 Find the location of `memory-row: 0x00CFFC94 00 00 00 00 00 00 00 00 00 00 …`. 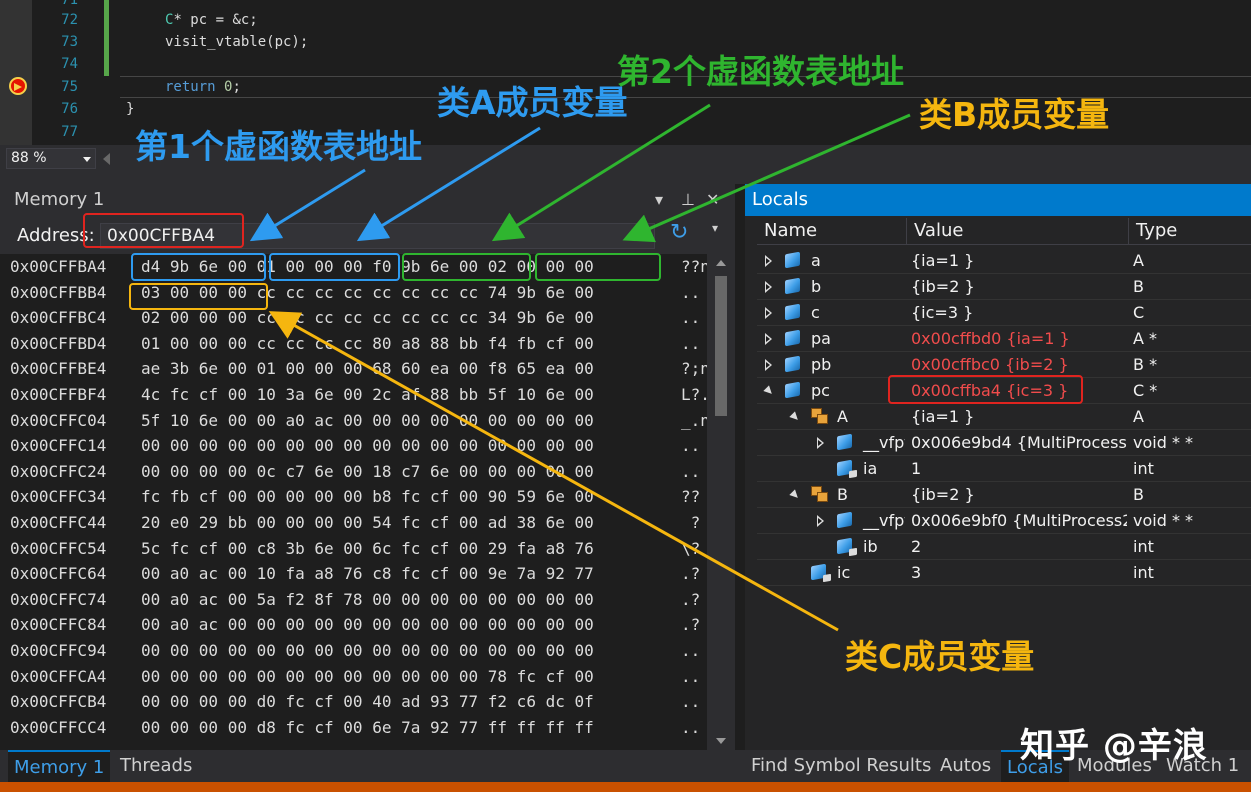

memory-row: 0x00CFFC94 00 00 00 00 00 00 00 00 00 00 … is located at coordinates (353, 651).